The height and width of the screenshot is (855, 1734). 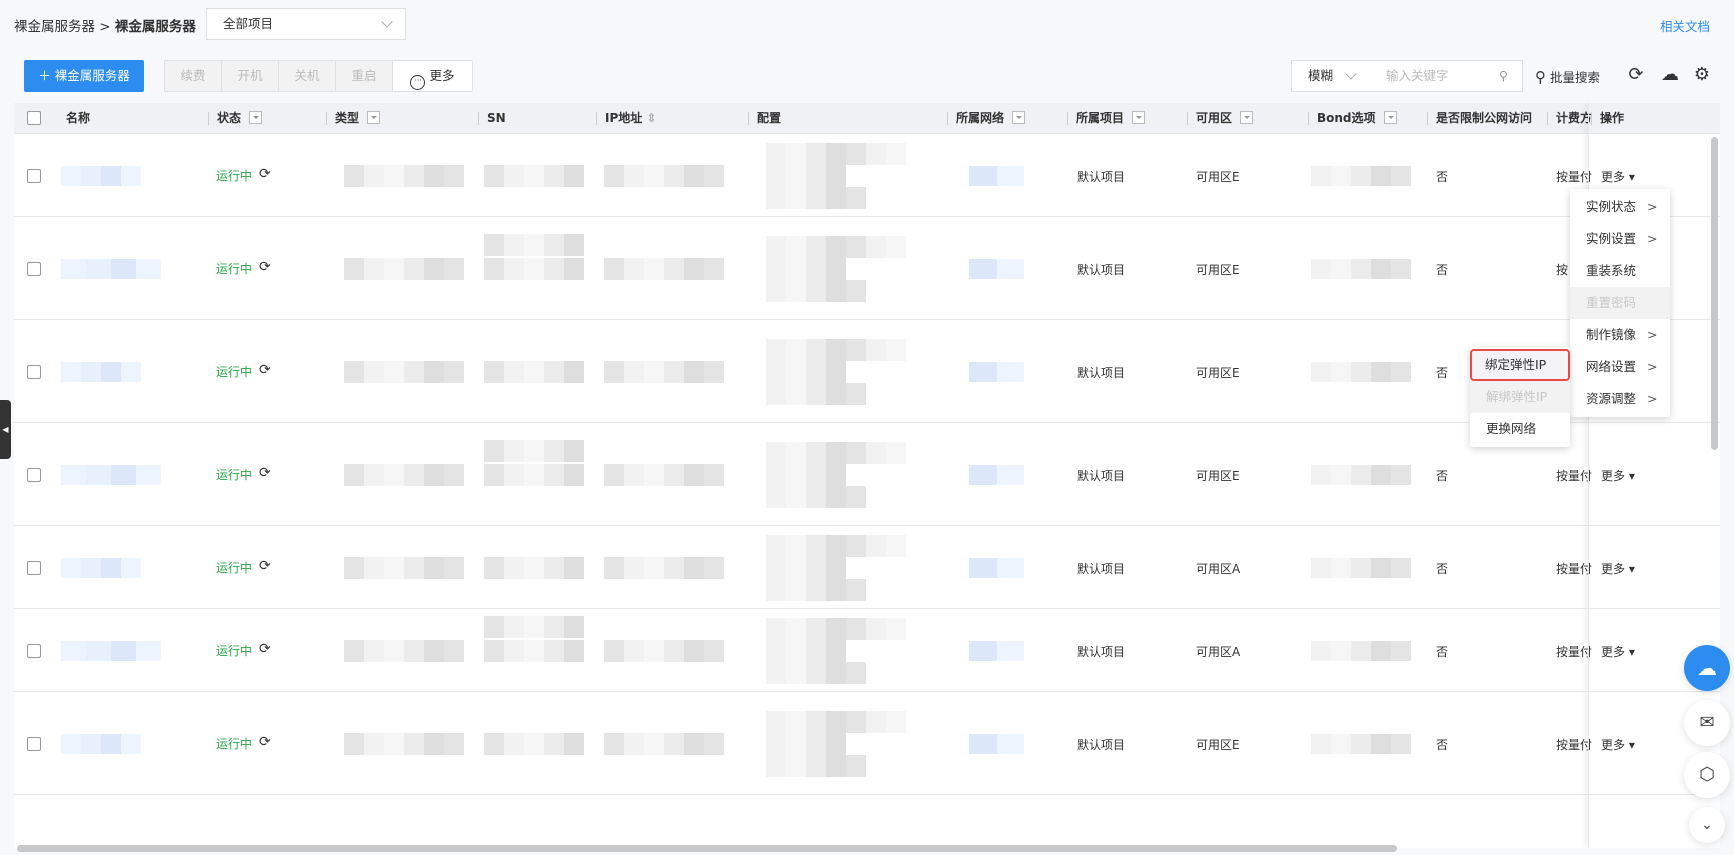 I want to click on horizontal-scrollbar, so click(x=707, y=848).